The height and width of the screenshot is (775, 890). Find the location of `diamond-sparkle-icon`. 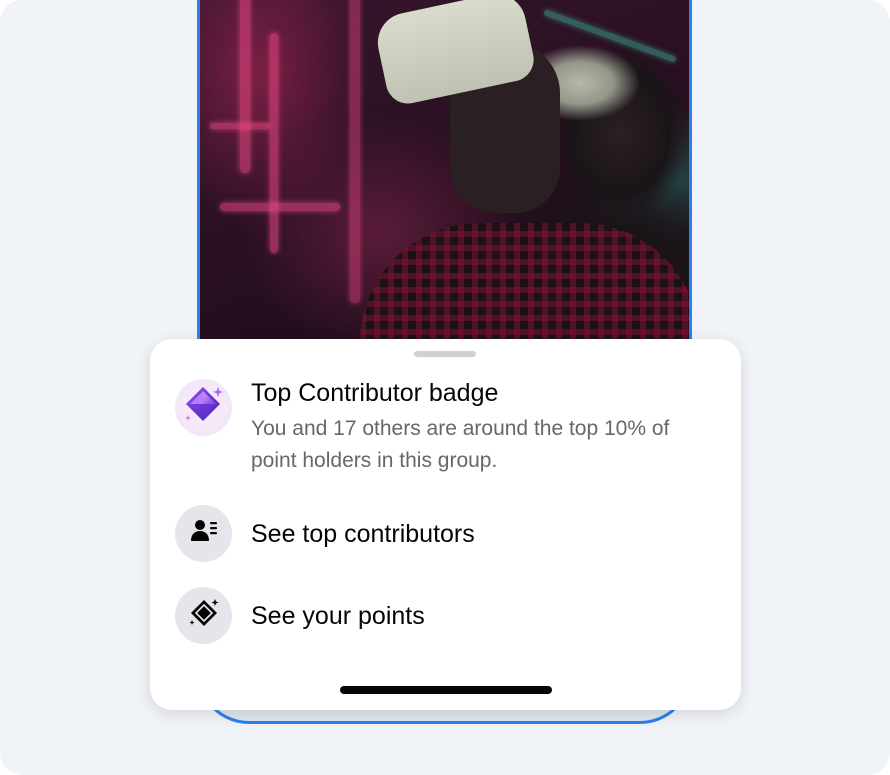

diamond-sparkle-icon is located at coordinates (204, 615).